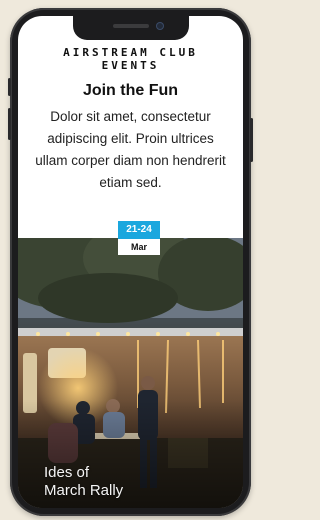  I want to click on club-title: AIRSTREAM CLUB EVENTS, so click(130, 59).